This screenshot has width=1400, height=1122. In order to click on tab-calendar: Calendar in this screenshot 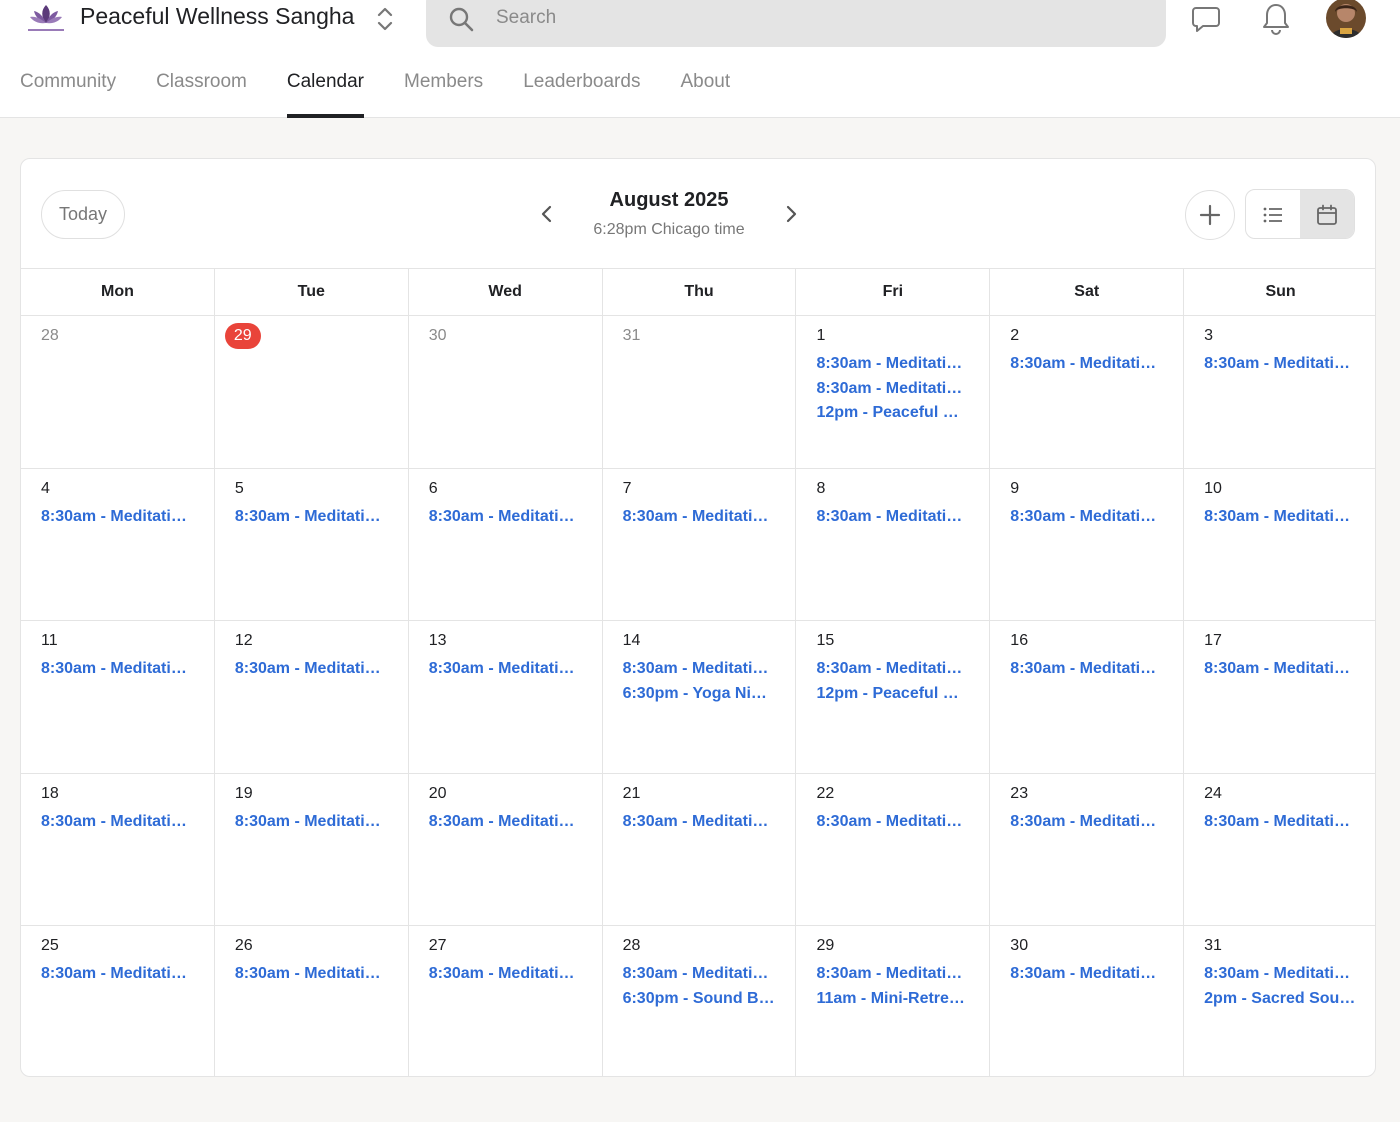, I will do `click(325, 90)`.